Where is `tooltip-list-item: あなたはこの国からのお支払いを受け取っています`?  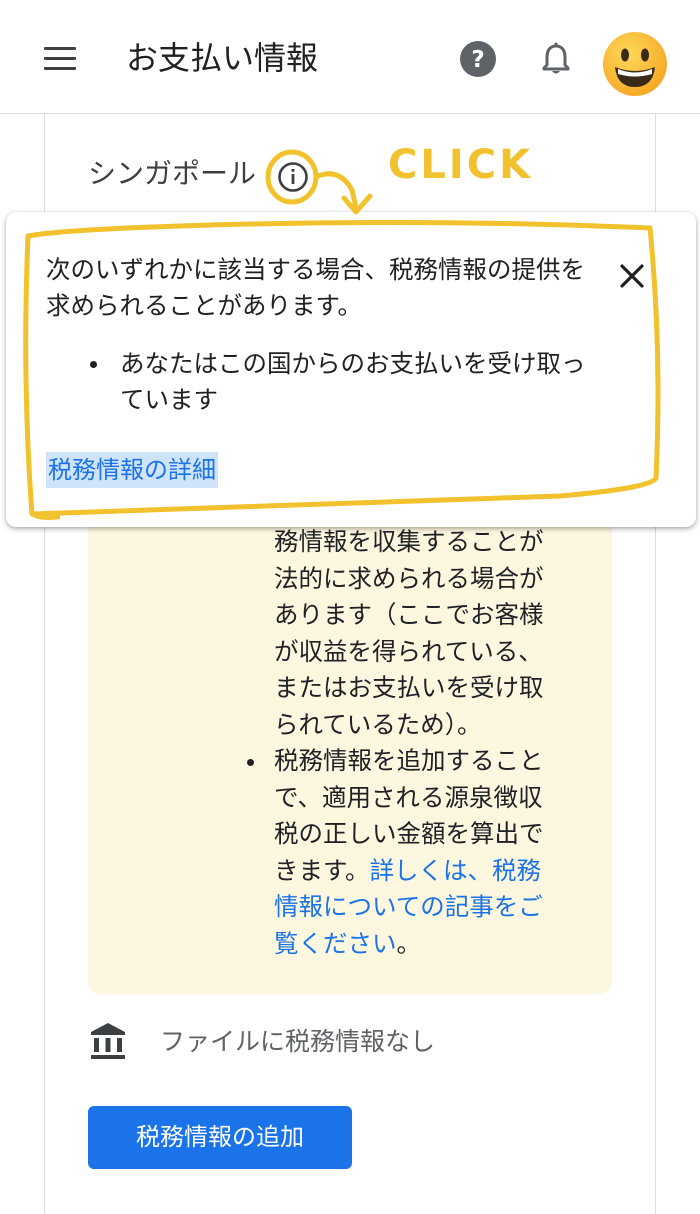
tooltip-list-item: あなたはこの国からのお支払いを受け取っています is located at coordinates (336, 382).